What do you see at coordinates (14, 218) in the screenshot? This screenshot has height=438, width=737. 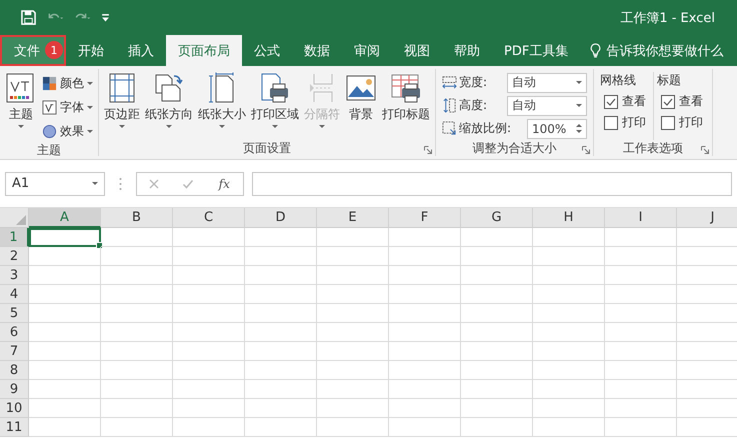 I see `select-all-corner` at bounding box center [14, 218].